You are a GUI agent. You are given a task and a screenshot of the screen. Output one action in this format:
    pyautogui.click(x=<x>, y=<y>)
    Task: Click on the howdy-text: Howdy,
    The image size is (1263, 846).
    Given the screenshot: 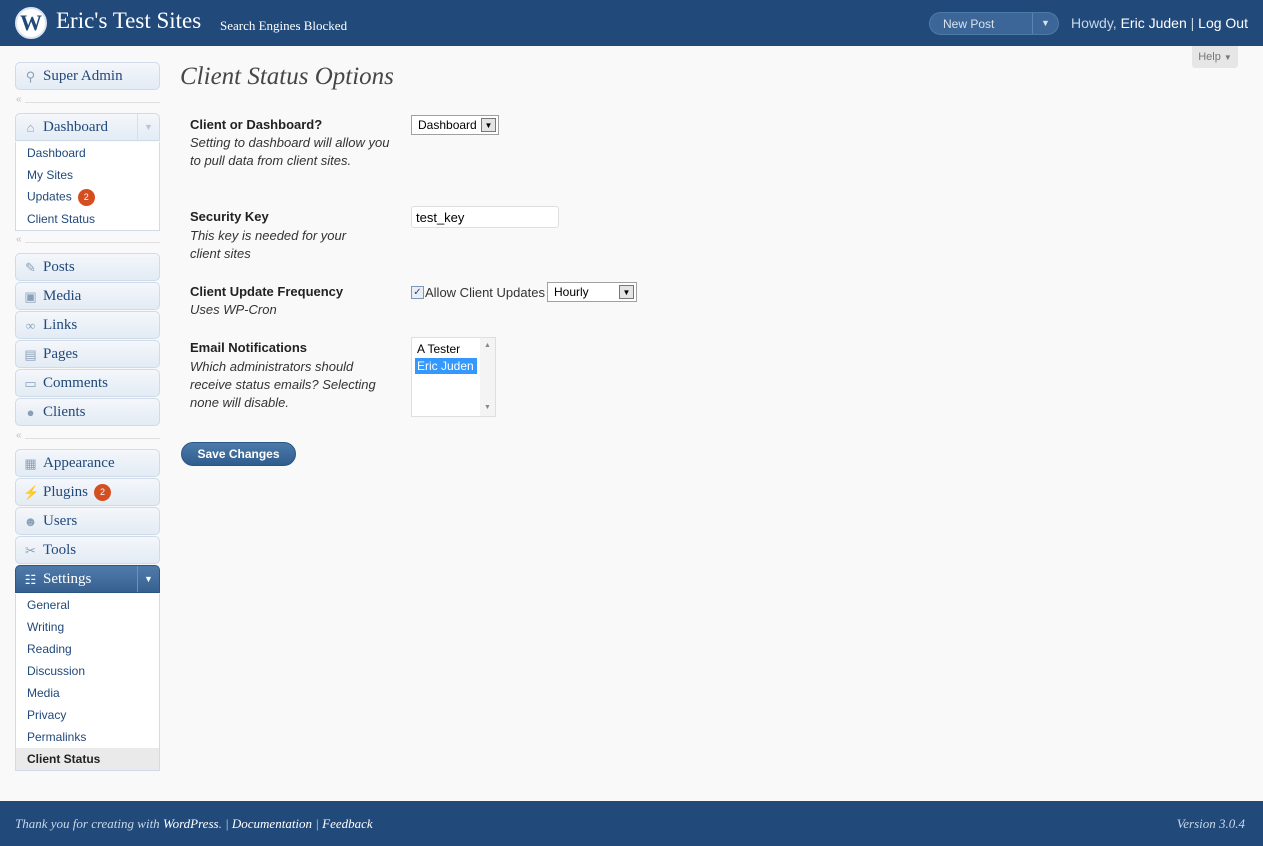 What is the action you would take?
    pyautogui.click(x=1096, y=23)
    